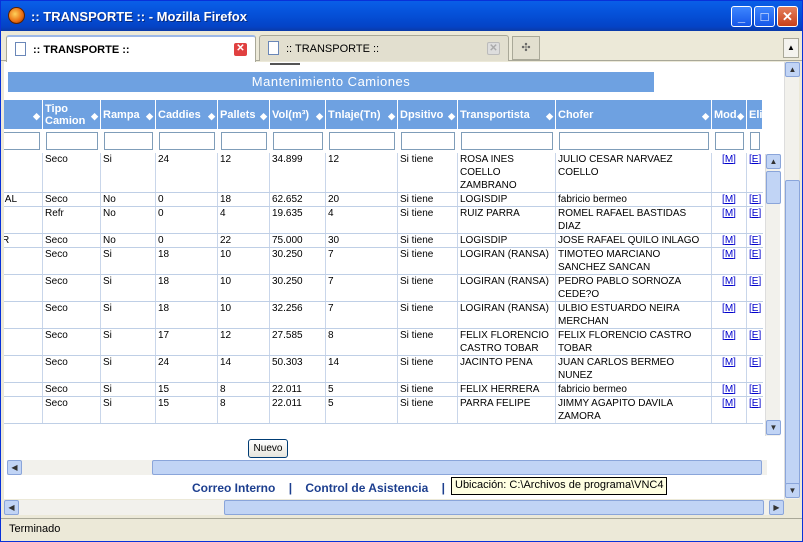 The image size is (803, 542). Describe the element at coordinates (131, 48) in the screenshot. I see `tab-transporte-1: :: TRANSPORTE :: ✕` at that location.